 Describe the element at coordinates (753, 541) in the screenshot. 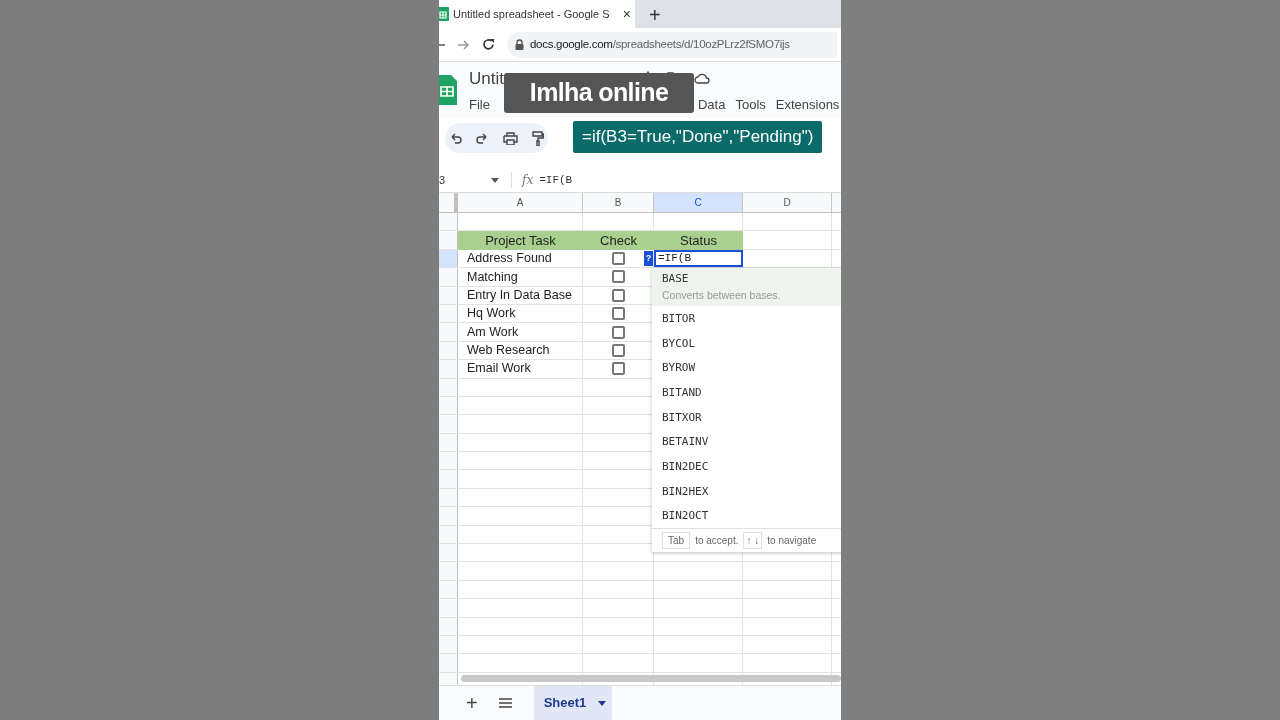

I see `key-hint: ↑ ↓` at that location.